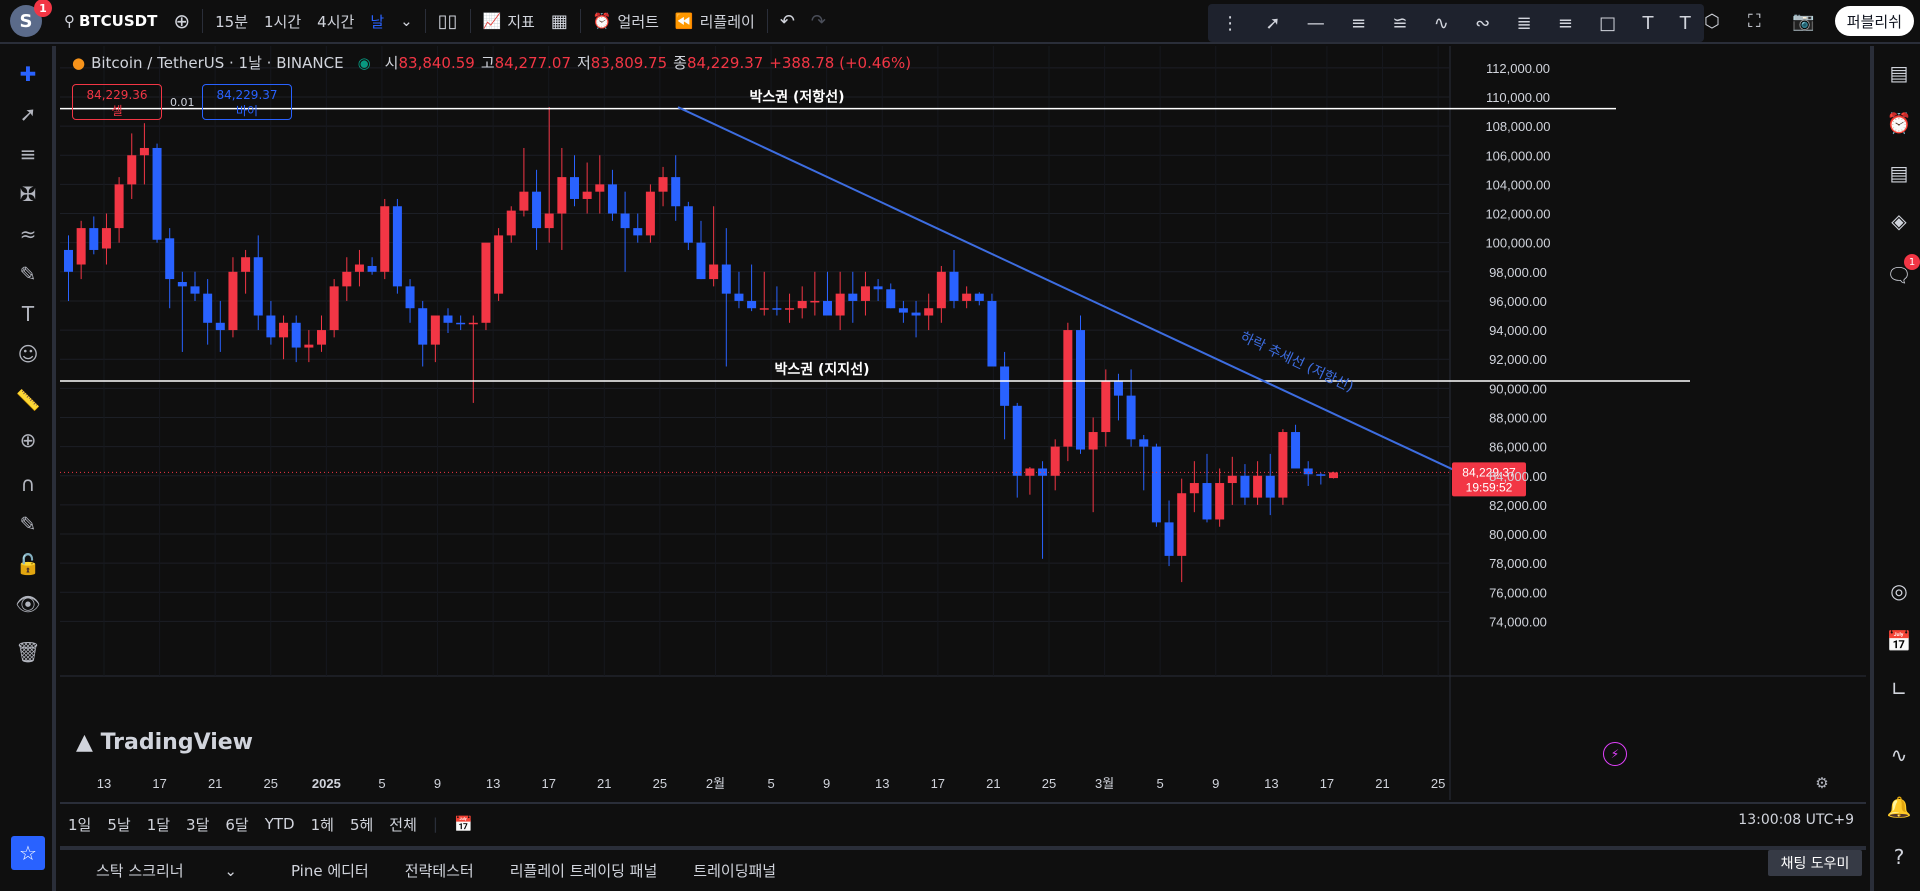 This screenshot has height=891, width=1920. What do you see at coordinates (1399, 23) in the screenshot?
I see `fib-icon: ≌` at bounding box center [1399, 23].